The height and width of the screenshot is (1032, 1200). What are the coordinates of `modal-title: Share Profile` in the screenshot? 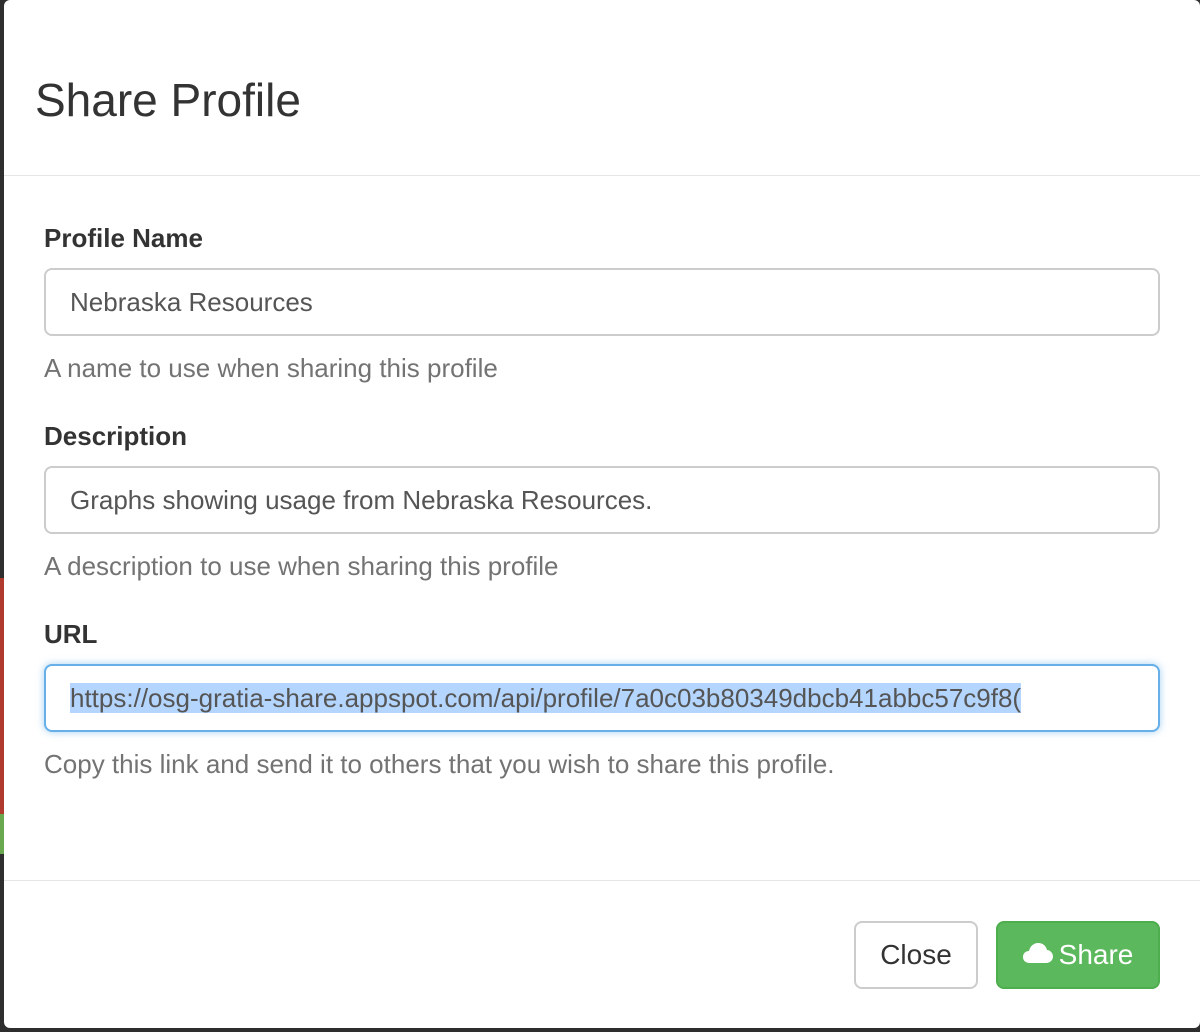 It's located at (168, 100).